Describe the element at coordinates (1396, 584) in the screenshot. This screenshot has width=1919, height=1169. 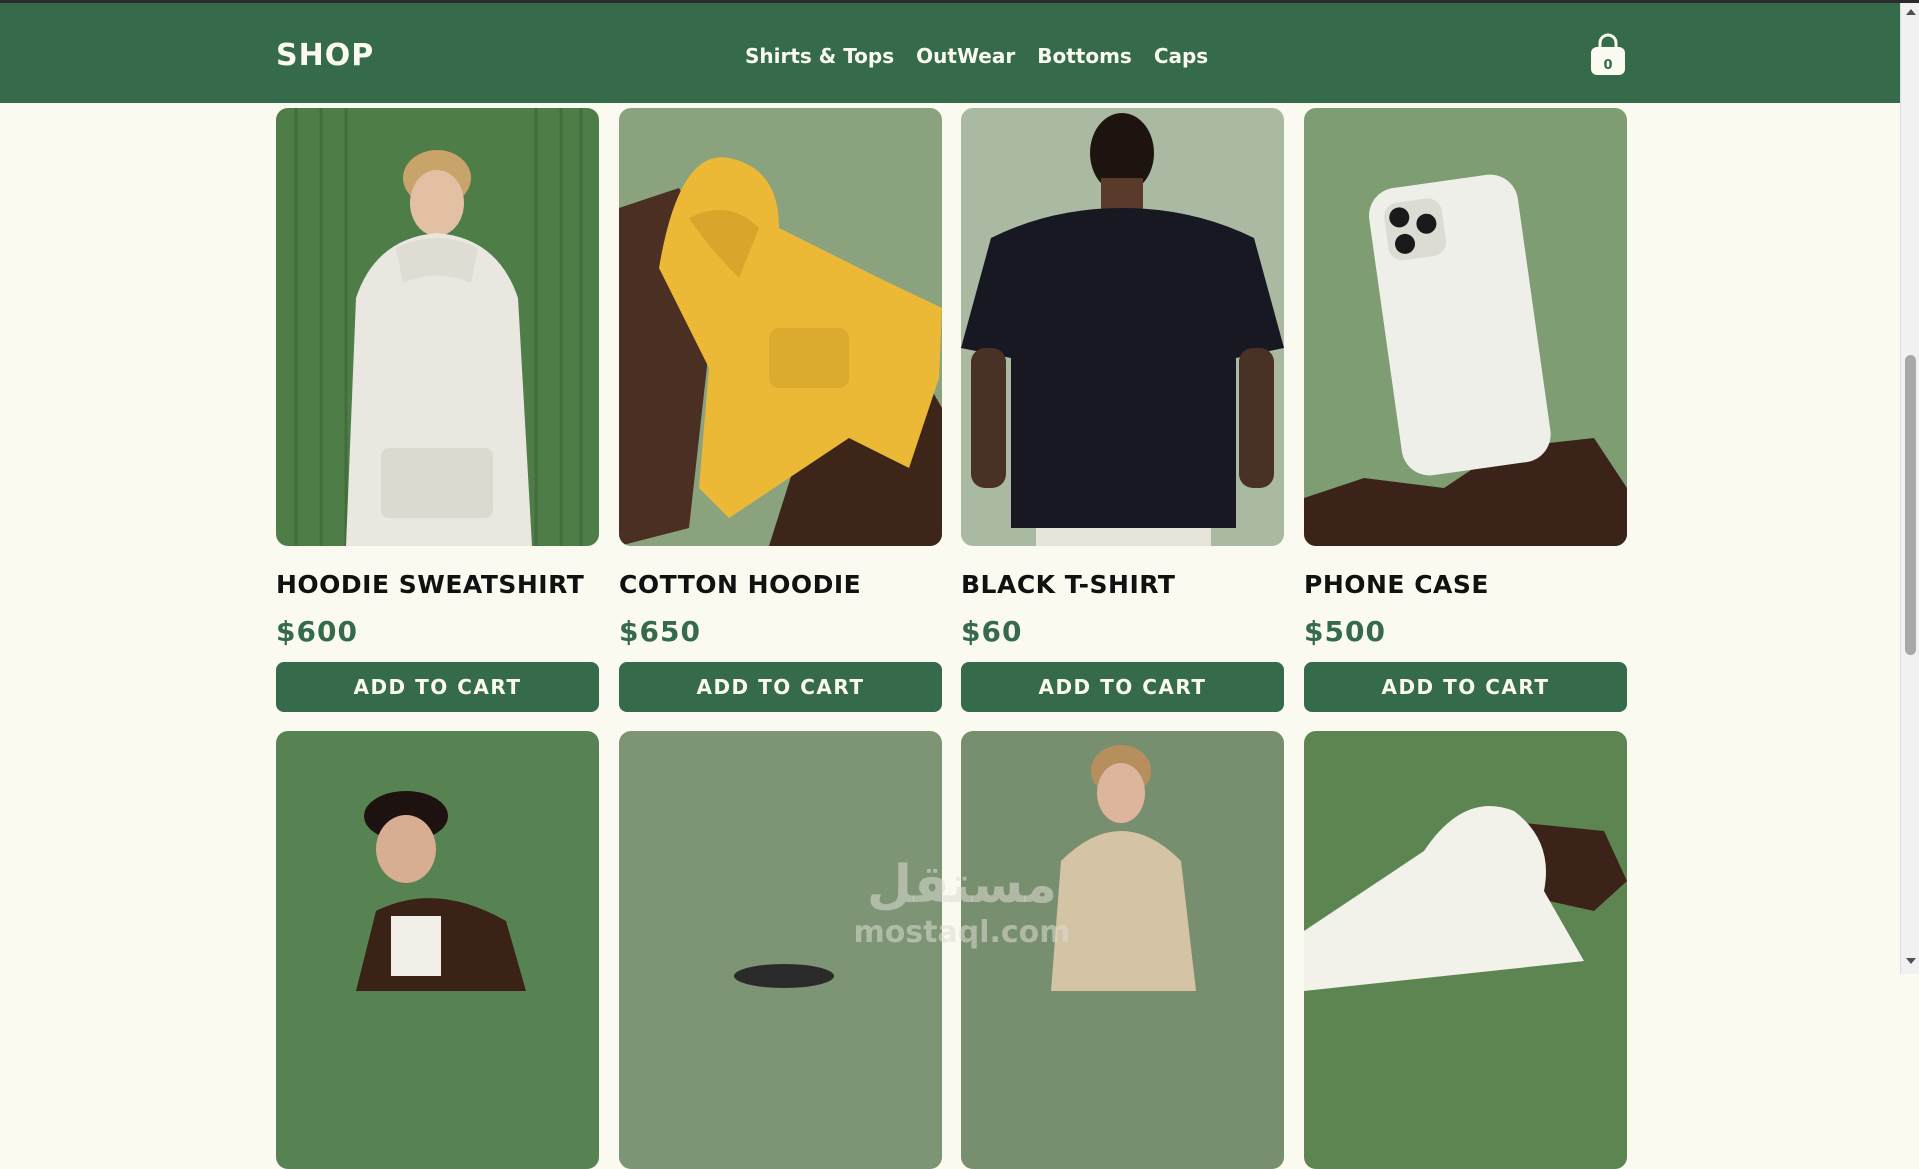
I see `product-name: PHONE CASE` at that location.